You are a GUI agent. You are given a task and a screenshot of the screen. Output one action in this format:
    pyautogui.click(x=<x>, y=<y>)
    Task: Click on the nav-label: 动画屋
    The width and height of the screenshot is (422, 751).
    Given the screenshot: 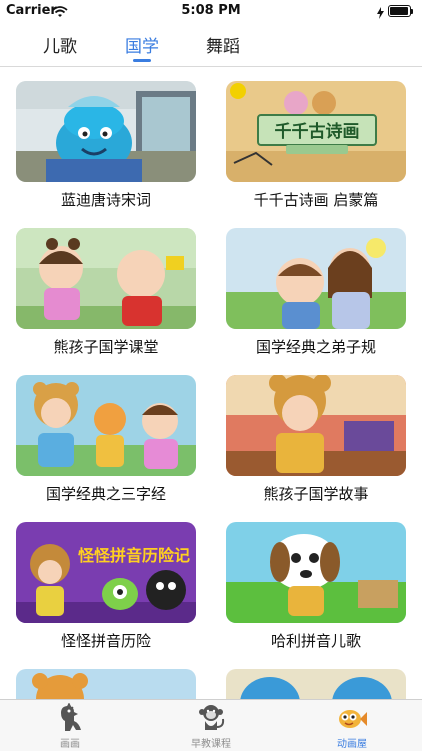 What is the action you would take?
    pyautogui.click(x=352, y=744)
    